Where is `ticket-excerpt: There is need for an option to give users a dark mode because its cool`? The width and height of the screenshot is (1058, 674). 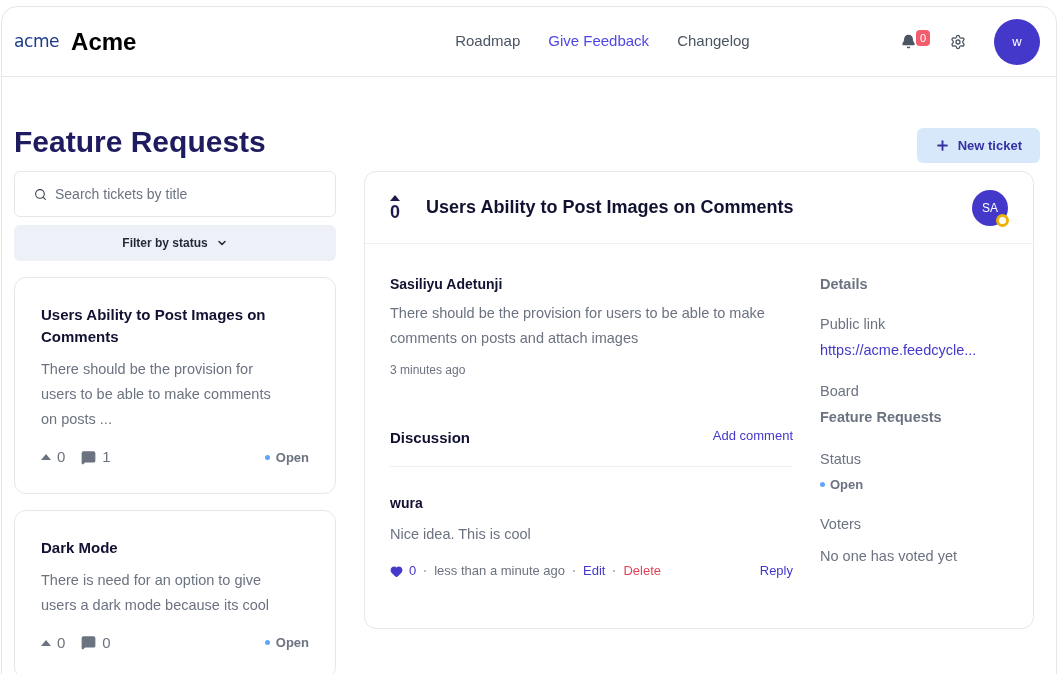 ticket-excerpt: There is need for an option to give users a dark mode because its cool is located at coordinates (156, 592).